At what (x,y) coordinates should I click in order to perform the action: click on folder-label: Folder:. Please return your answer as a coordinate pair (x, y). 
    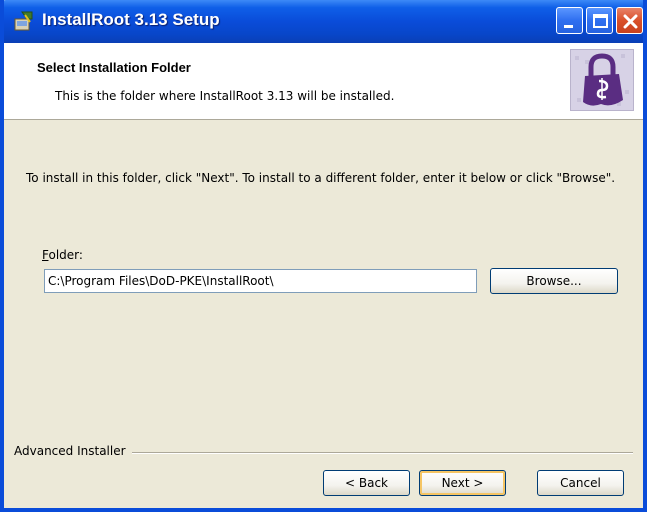
    Looking at the image, I should click on (62, 255).